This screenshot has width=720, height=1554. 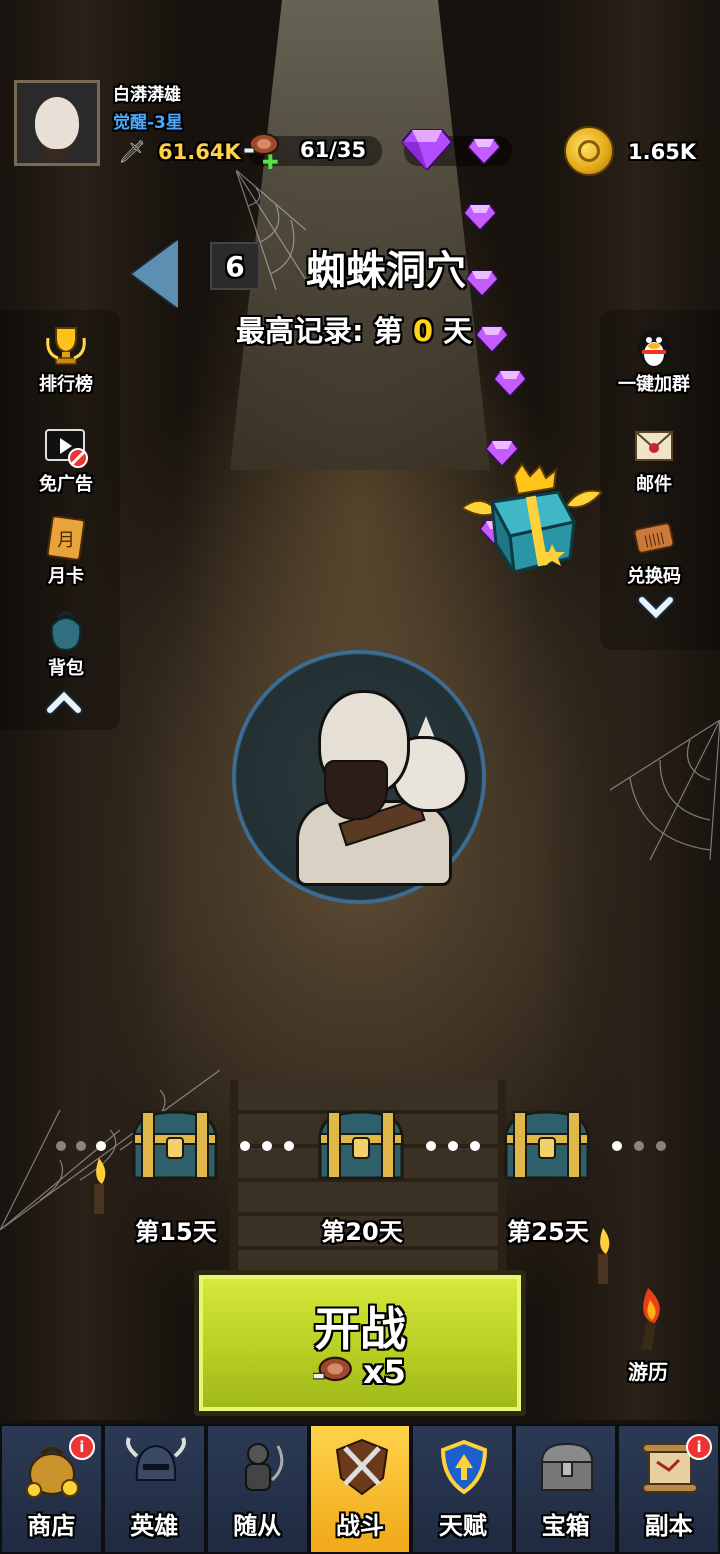 I want to click on stage-number: 6, so click(x=235, y=266).